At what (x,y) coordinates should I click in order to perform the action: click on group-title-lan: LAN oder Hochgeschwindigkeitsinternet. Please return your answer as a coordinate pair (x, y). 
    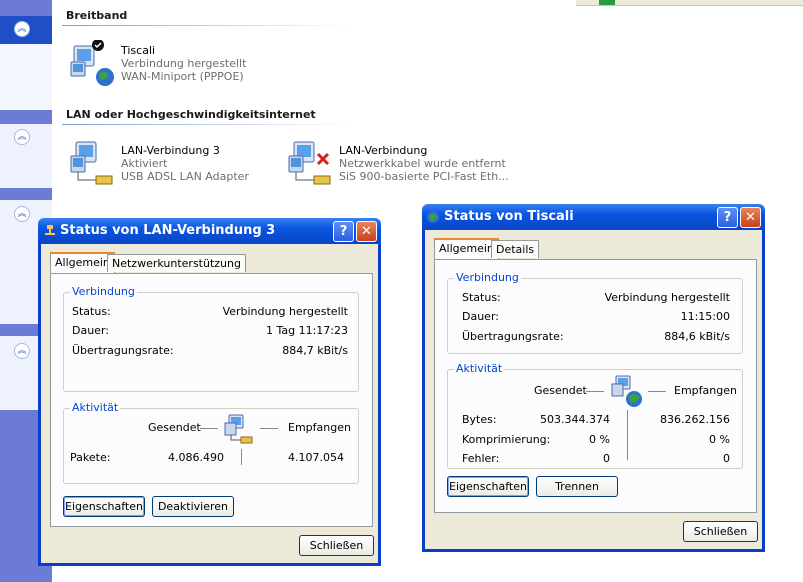
    Looking at the image, I should click on (191, 114).